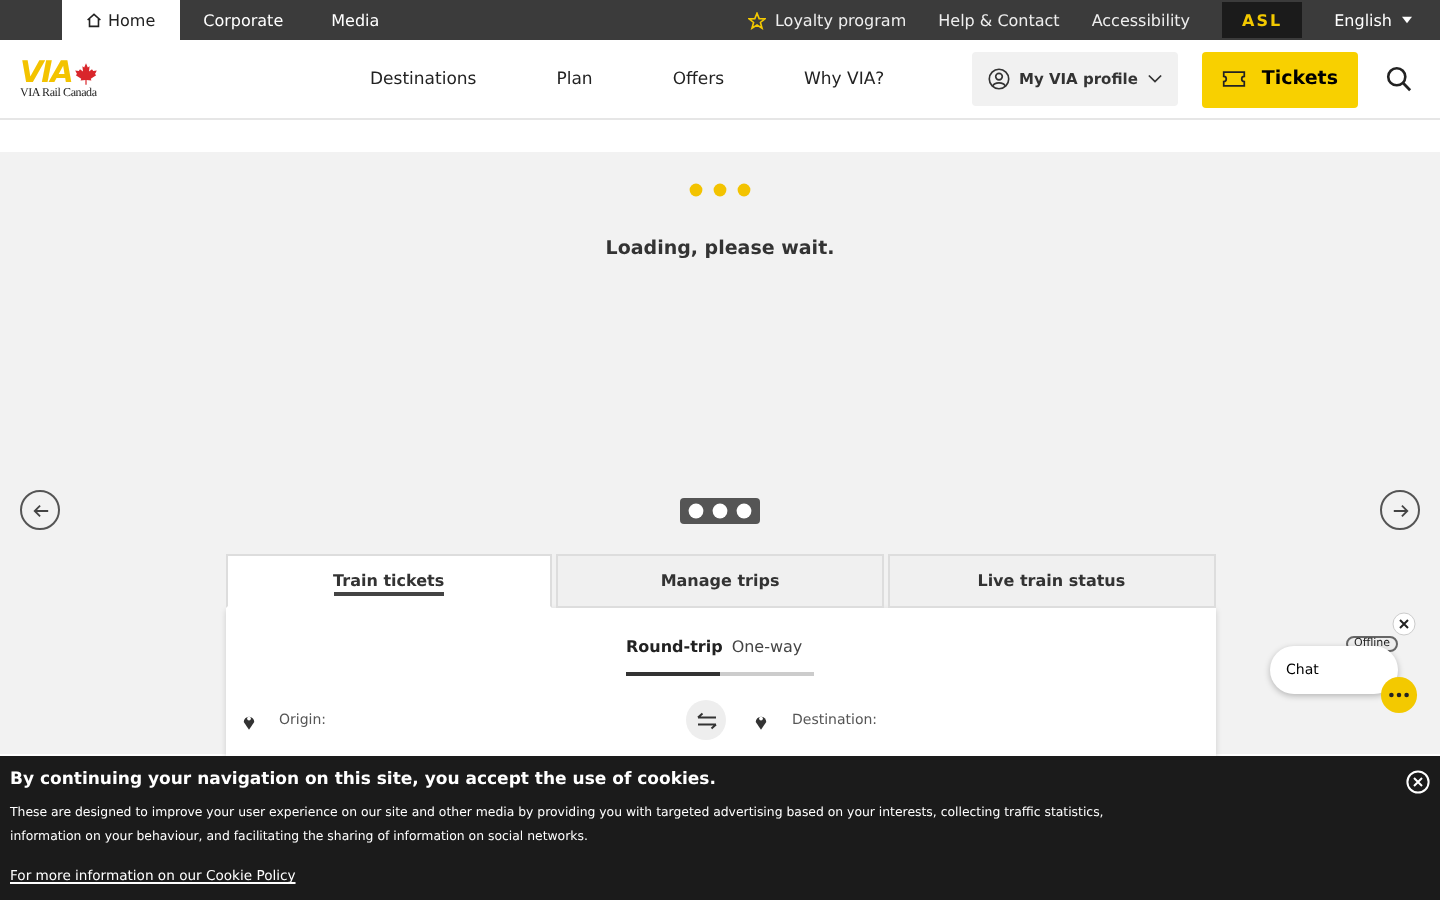 Image resolution: width=1440 pixels, height=900 pixels. I want to click on caret-icon, so click(1407, 20).